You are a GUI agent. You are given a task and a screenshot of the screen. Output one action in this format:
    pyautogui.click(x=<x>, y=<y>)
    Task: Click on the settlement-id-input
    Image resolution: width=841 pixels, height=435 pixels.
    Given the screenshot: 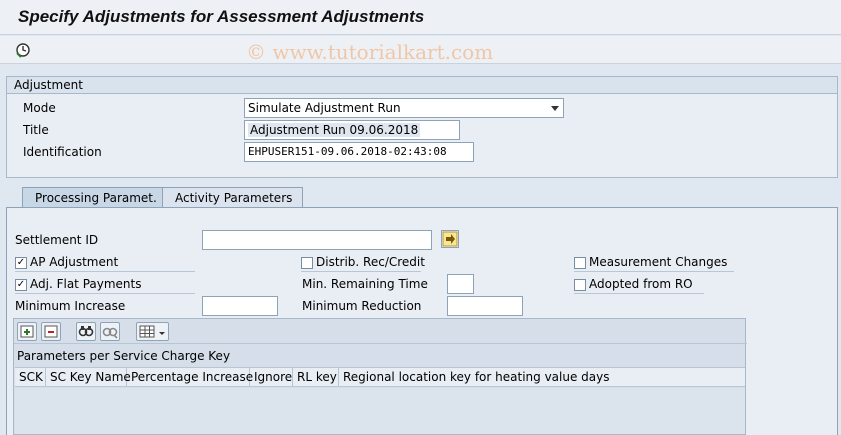 What is the action you would take?
    pyautogui.click(x=317, y=240)
    